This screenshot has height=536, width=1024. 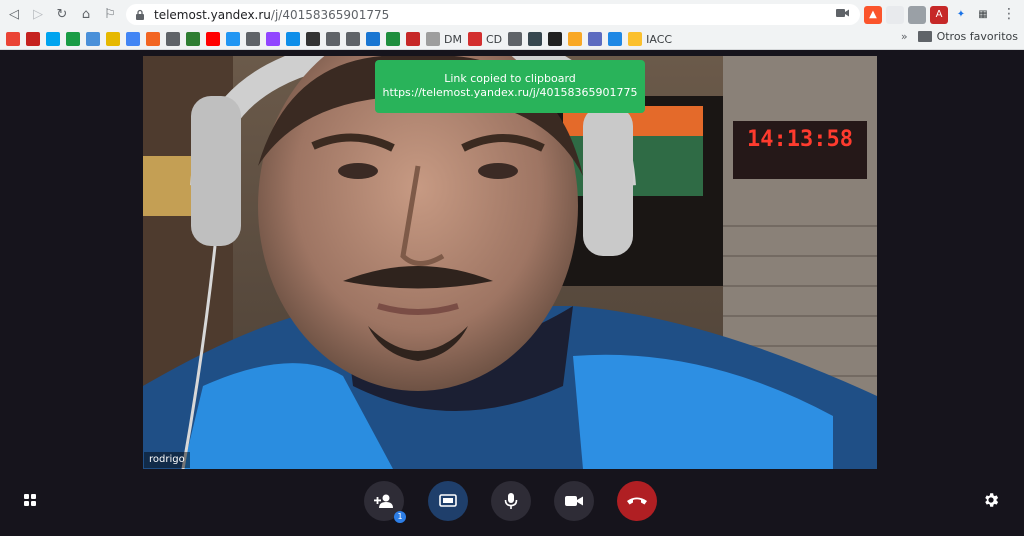 What do you see at coordinates (977, 36) in the screenshot?
I see `other-bookmarks-label: Otros favoritos` at bounding box center [977, 36].